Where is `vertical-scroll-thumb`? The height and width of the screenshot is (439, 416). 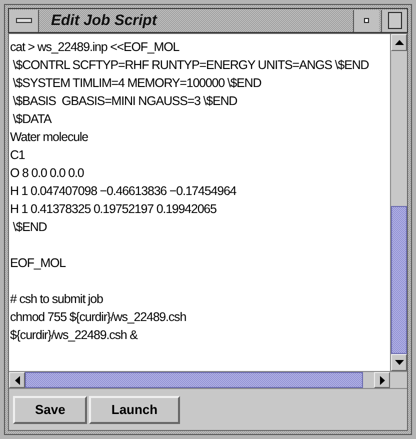 vertical-scroll-thumb is located at coordinates (399, 280).